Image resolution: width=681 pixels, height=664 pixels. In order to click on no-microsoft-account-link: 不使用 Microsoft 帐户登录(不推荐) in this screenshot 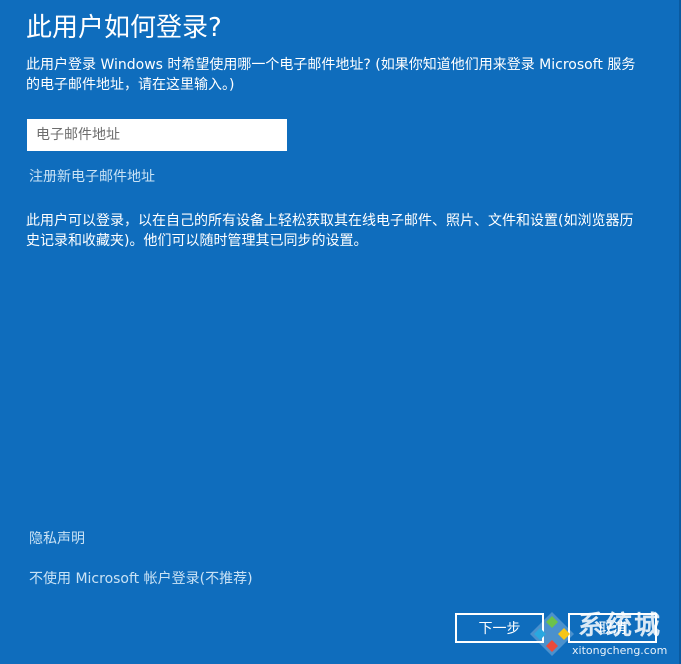, I will do `click(141, 579)`.